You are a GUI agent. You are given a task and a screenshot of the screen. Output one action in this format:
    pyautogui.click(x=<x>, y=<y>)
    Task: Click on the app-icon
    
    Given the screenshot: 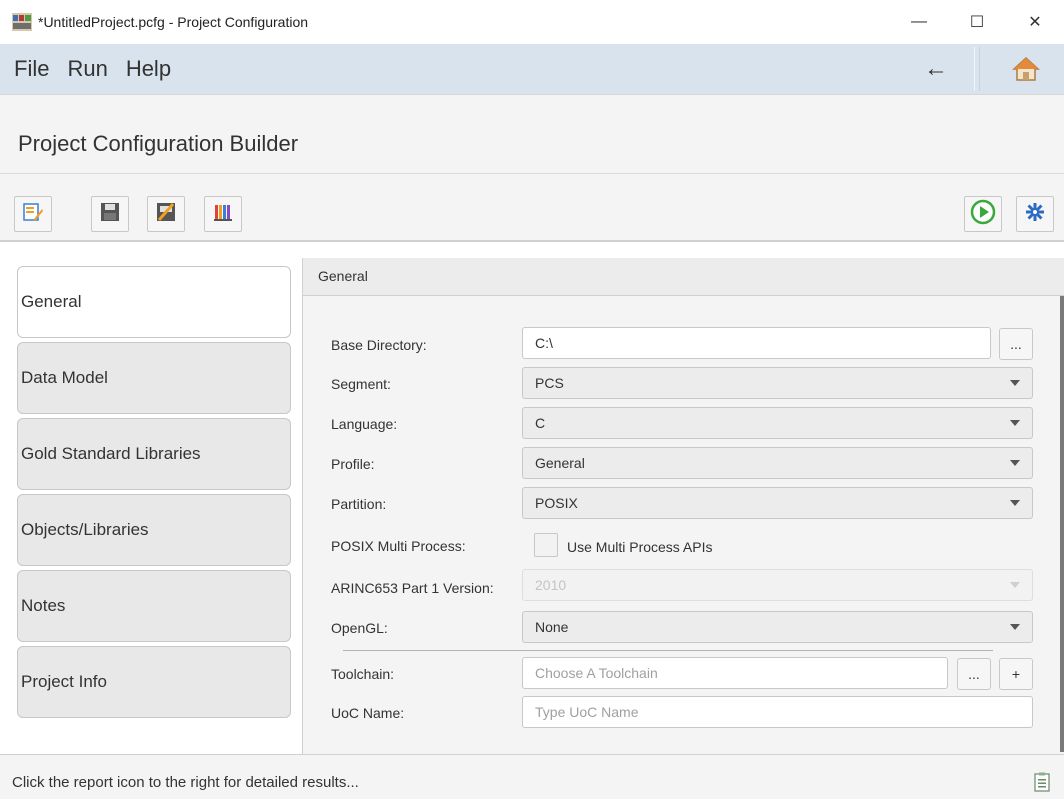 What is the action you would take?
    pyautogui.click(x=22, y=22)
    